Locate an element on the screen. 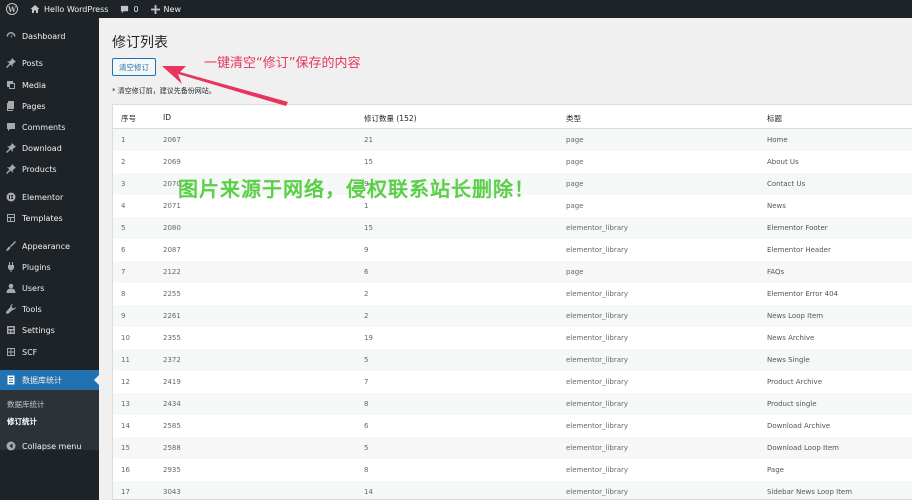  cell-id: 2255 is located at coordinates (172, 294).